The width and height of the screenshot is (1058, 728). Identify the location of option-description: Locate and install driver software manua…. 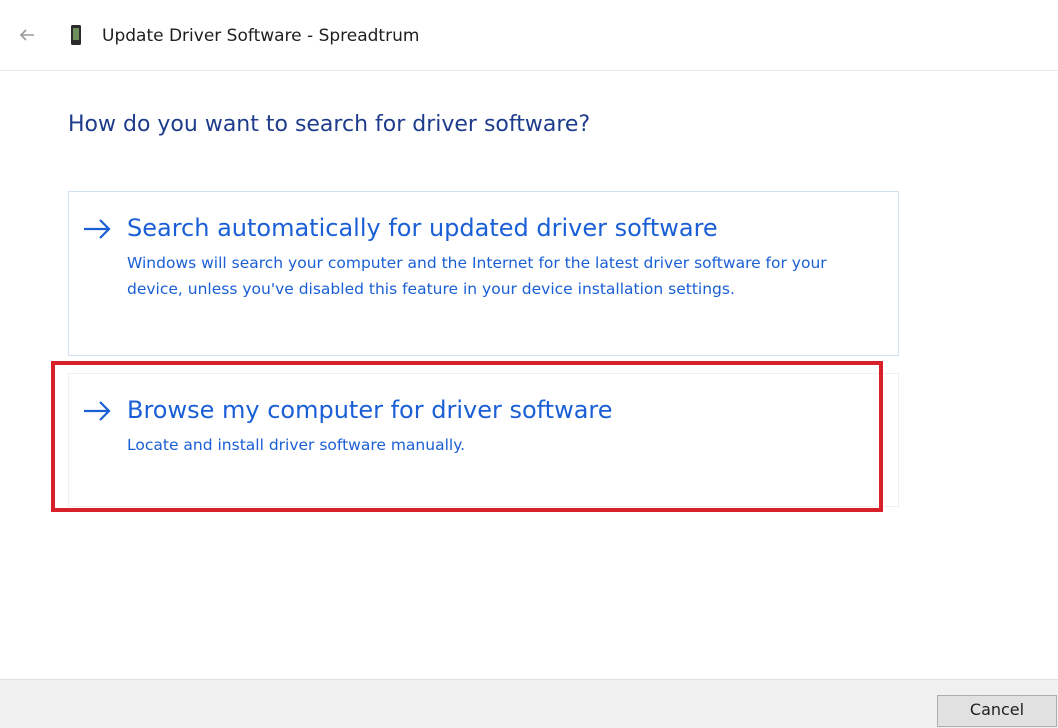
(296, 445).